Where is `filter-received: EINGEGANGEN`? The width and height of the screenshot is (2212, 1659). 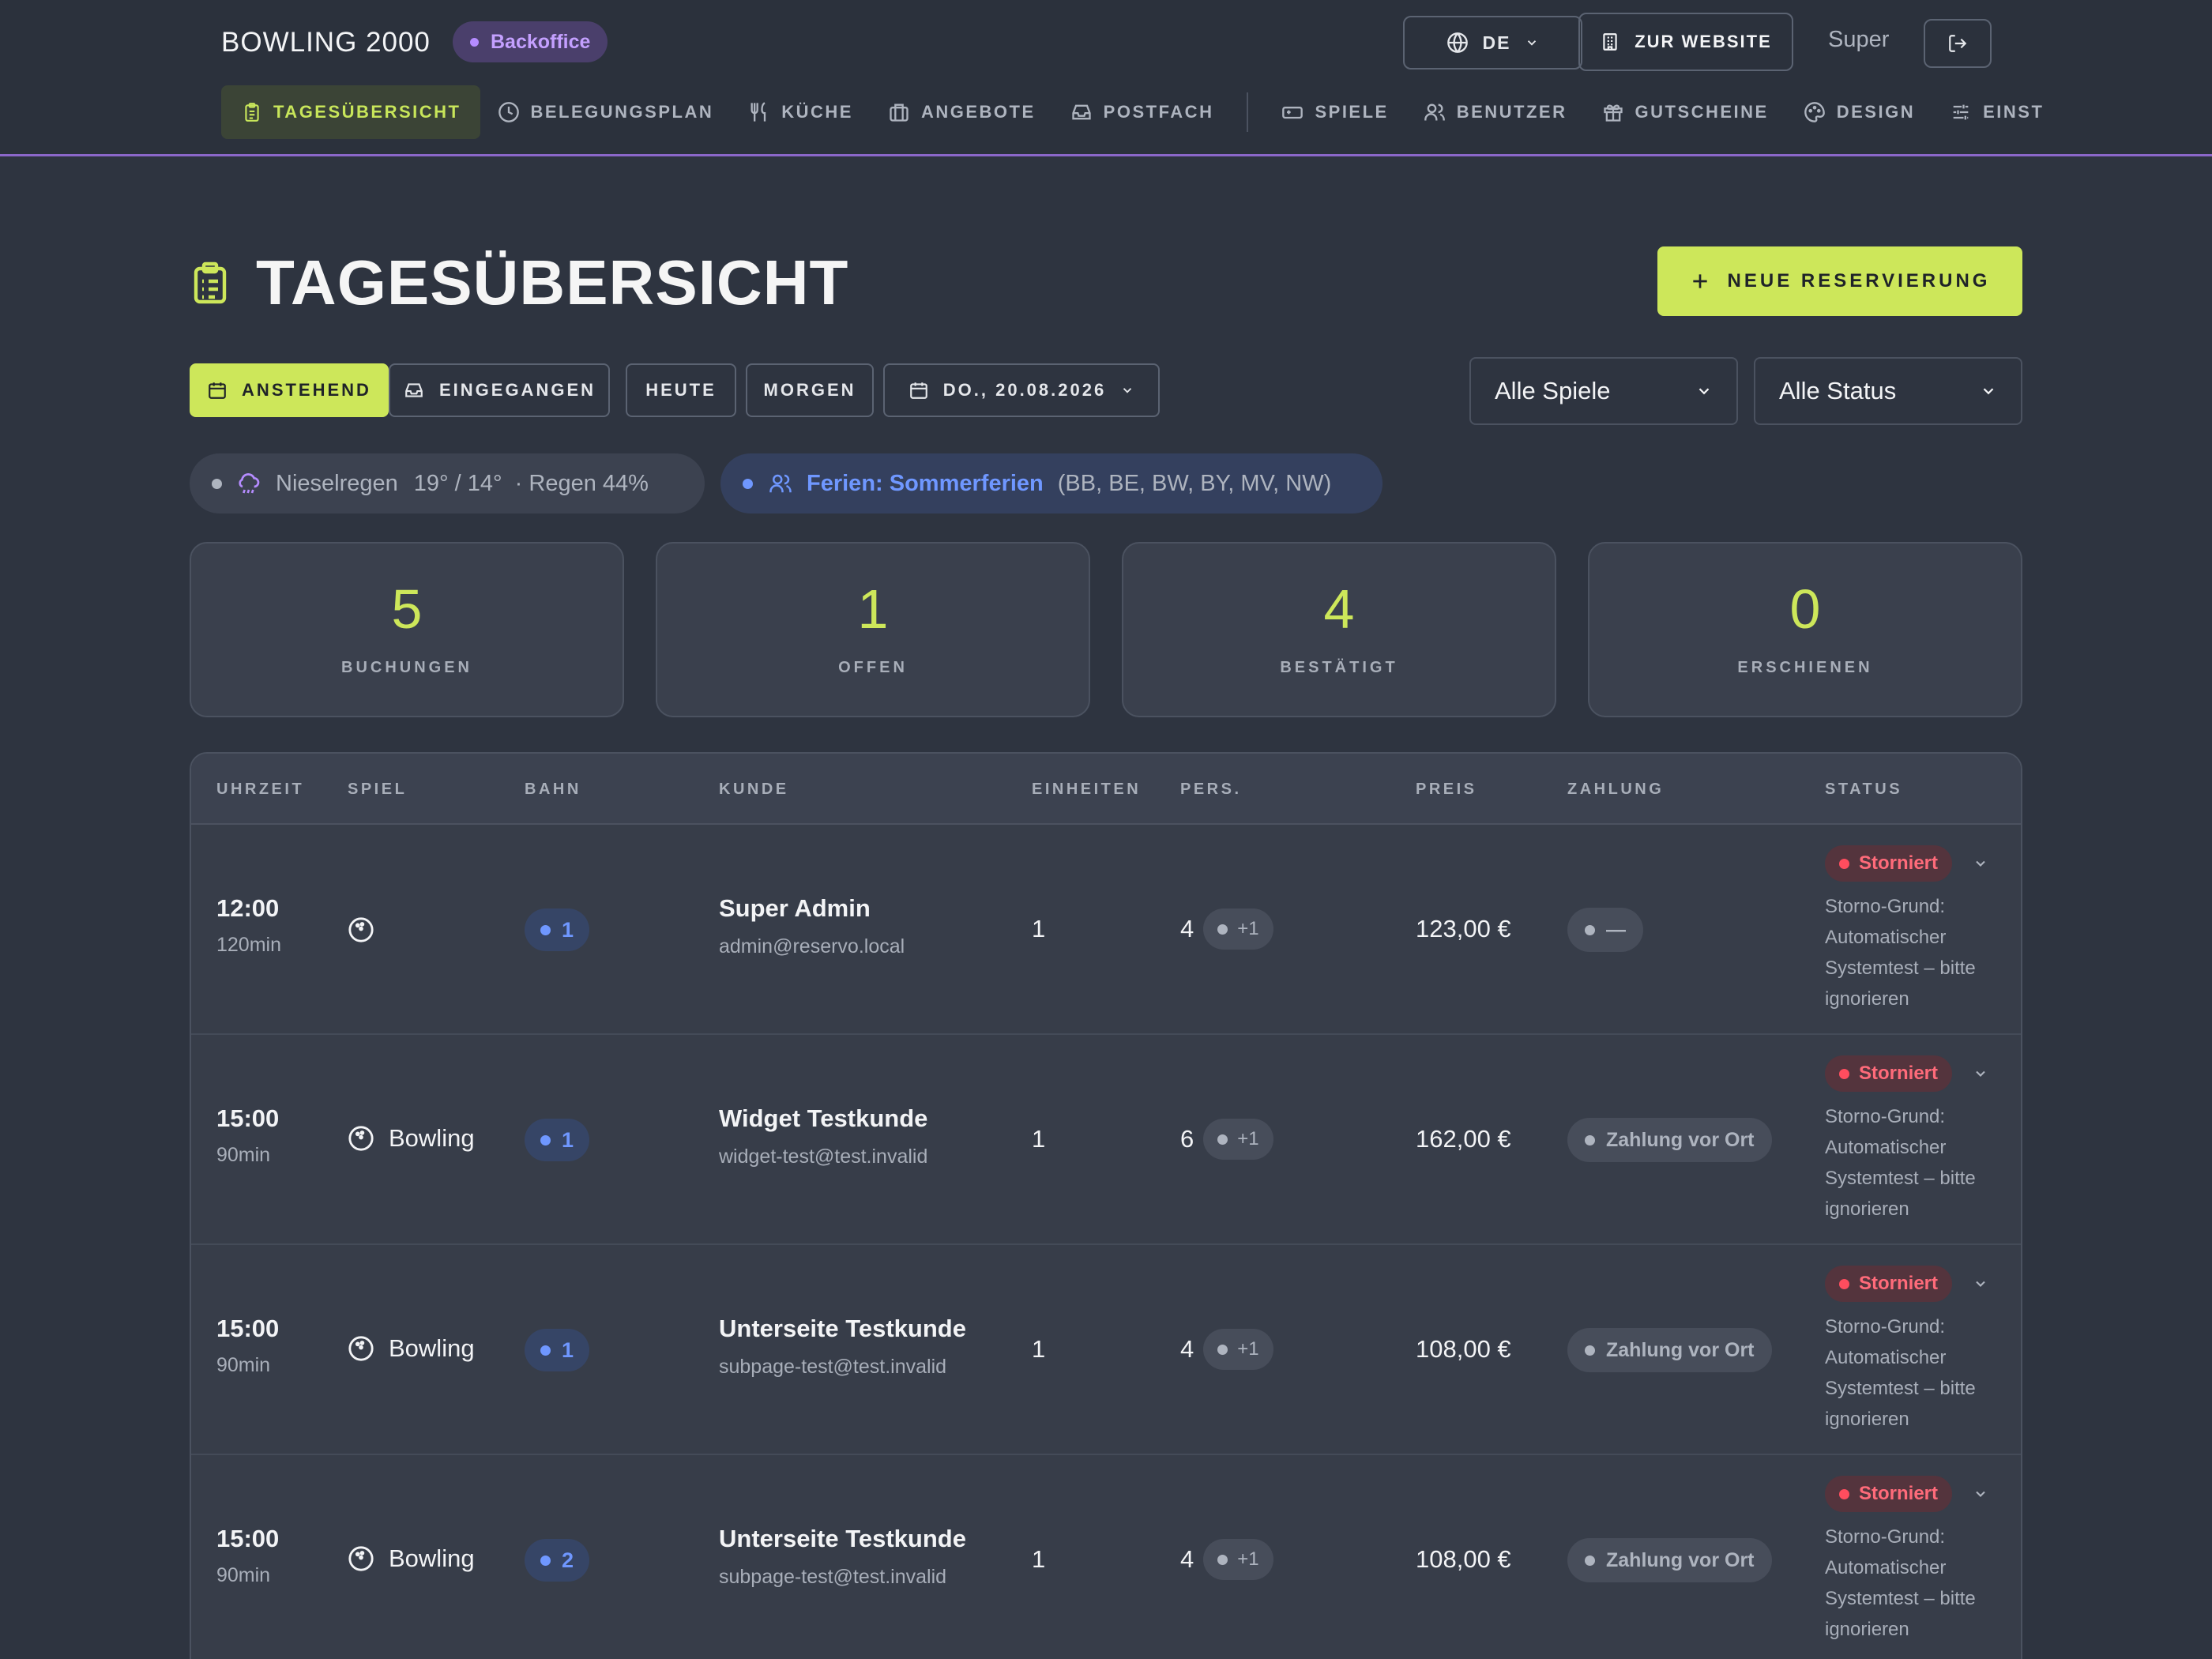 filter-received: EINGEGANGEN is located at coordinates (500, 390).